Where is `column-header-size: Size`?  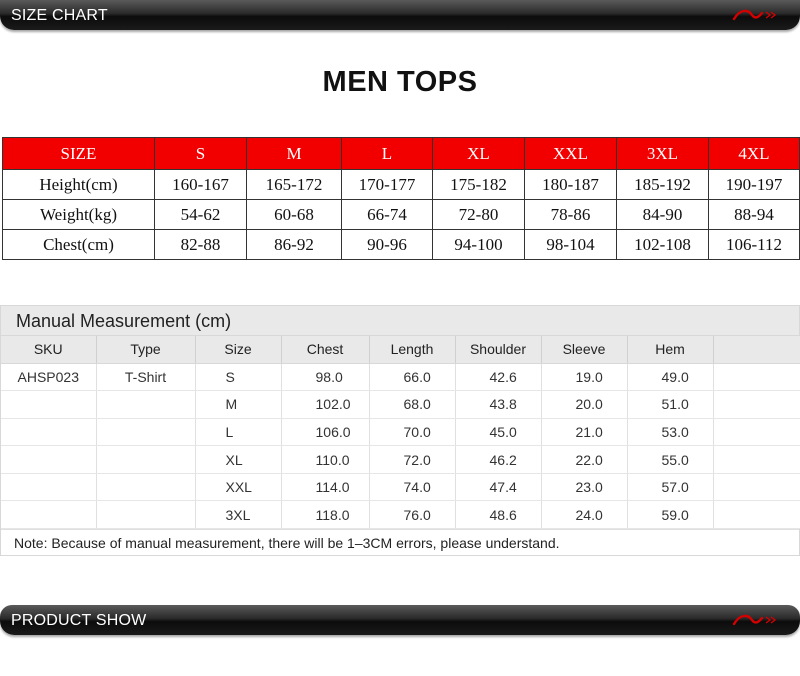
column-header-size: Size is located at coordinates (238, 350).